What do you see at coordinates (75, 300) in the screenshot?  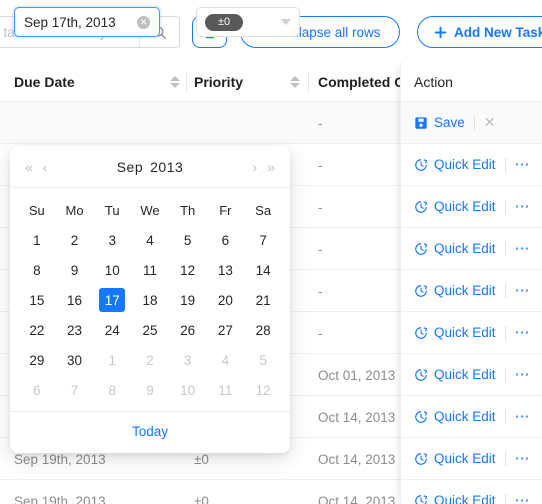 I see `calendar-day: 16` at bounding box center [75, 300].